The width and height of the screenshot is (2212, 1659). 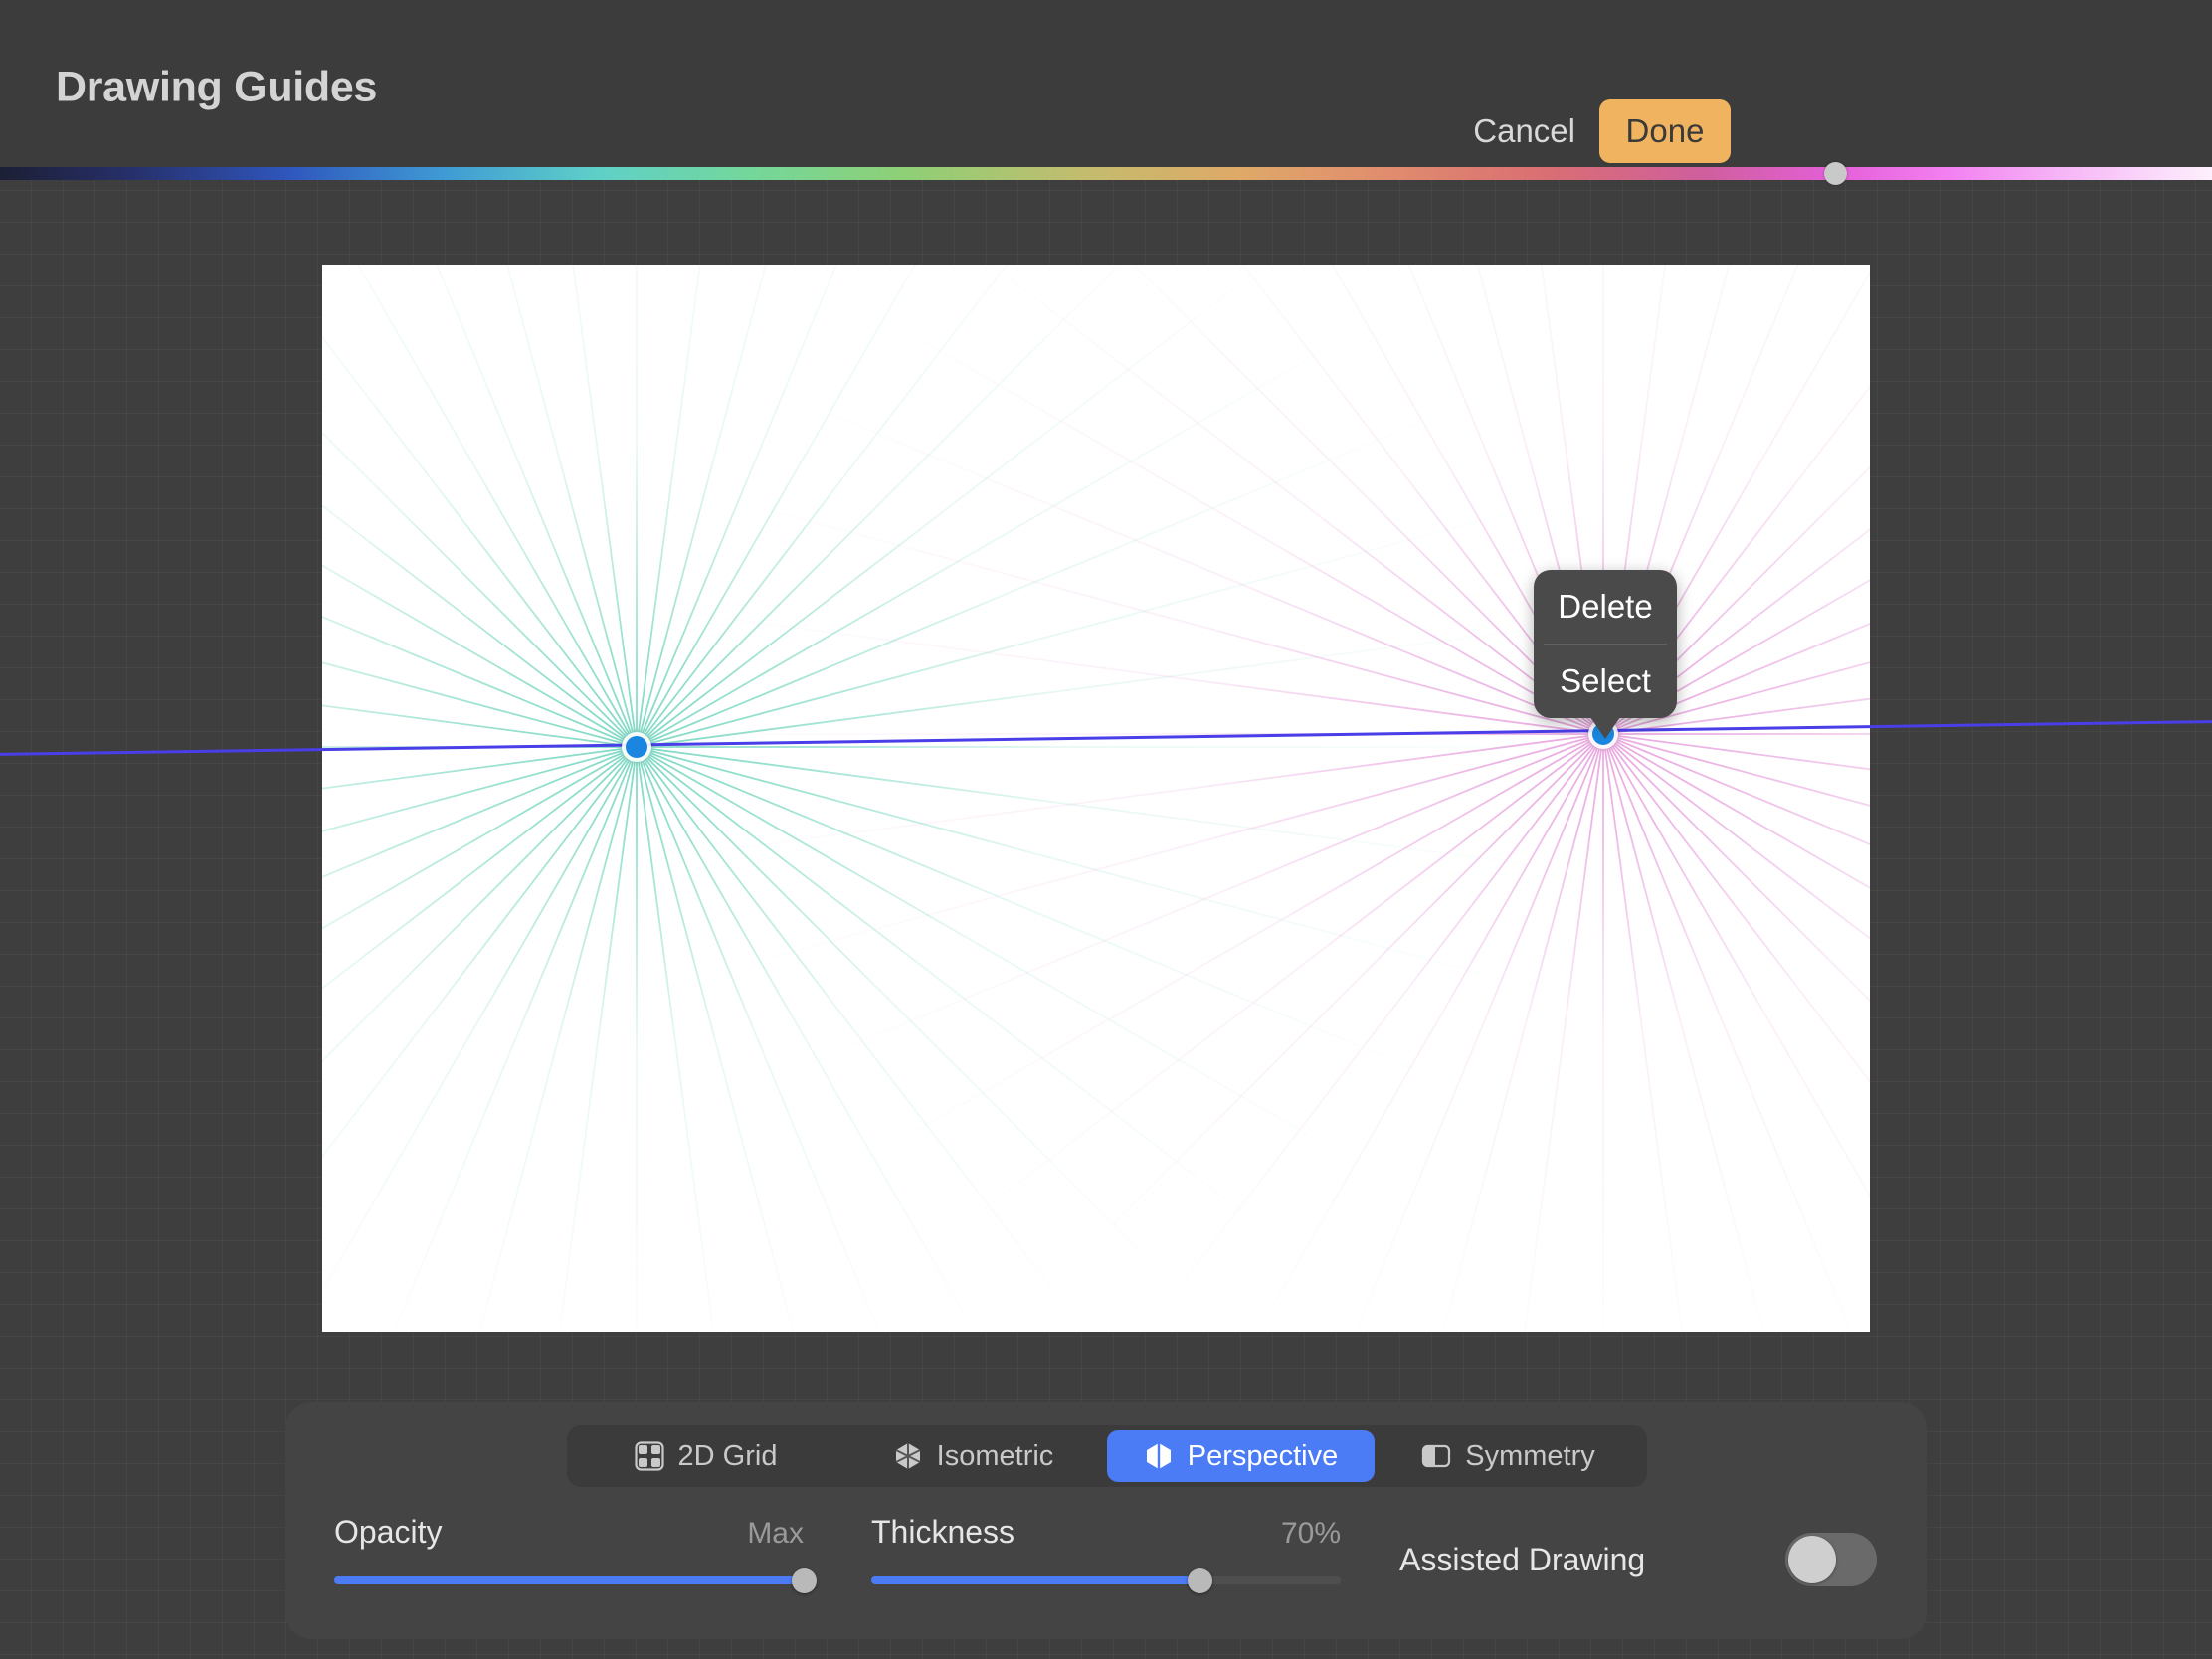 What do you see at coordinates (1106, 173) in the screenshot?
I see `guide-color-slider` at bounding box center [1106, 173].